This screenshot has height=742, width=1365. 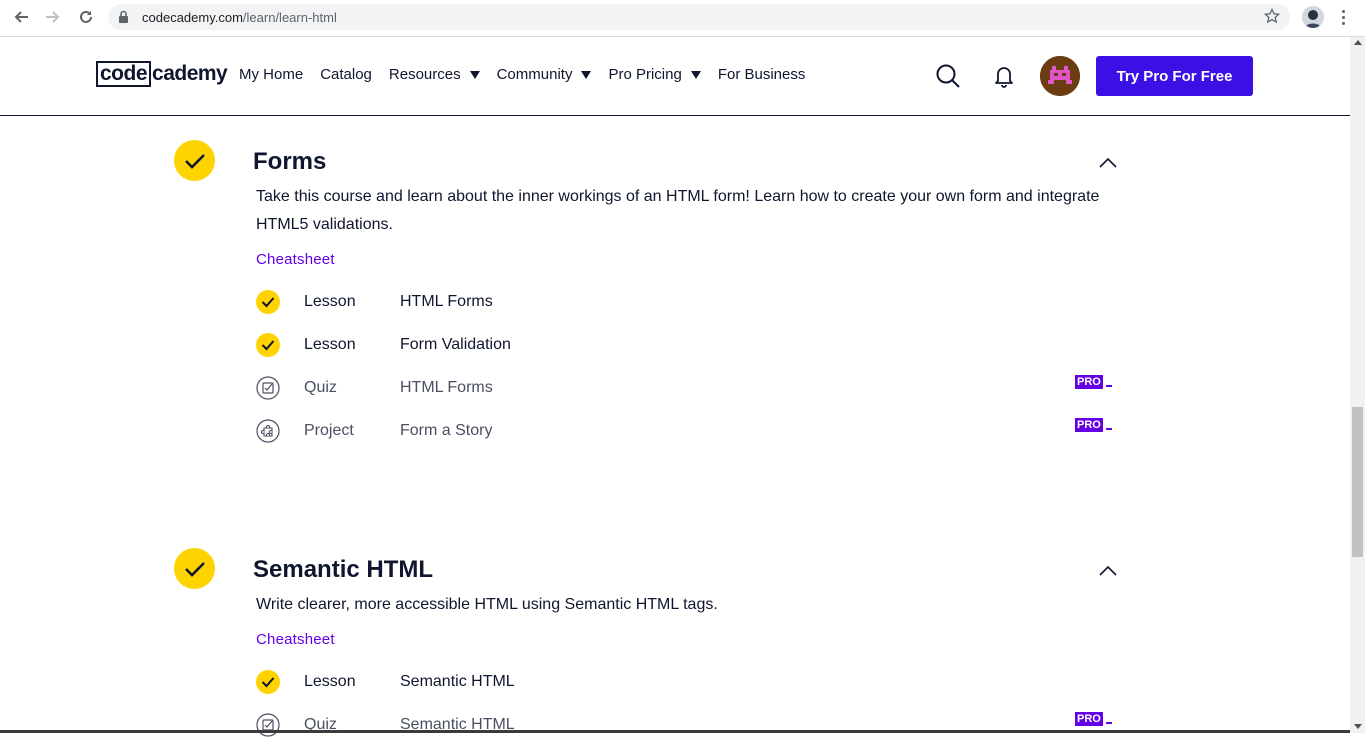 I want to click on syllabus-item: Lesson Semantic HTML, so click(x=686, y=682).